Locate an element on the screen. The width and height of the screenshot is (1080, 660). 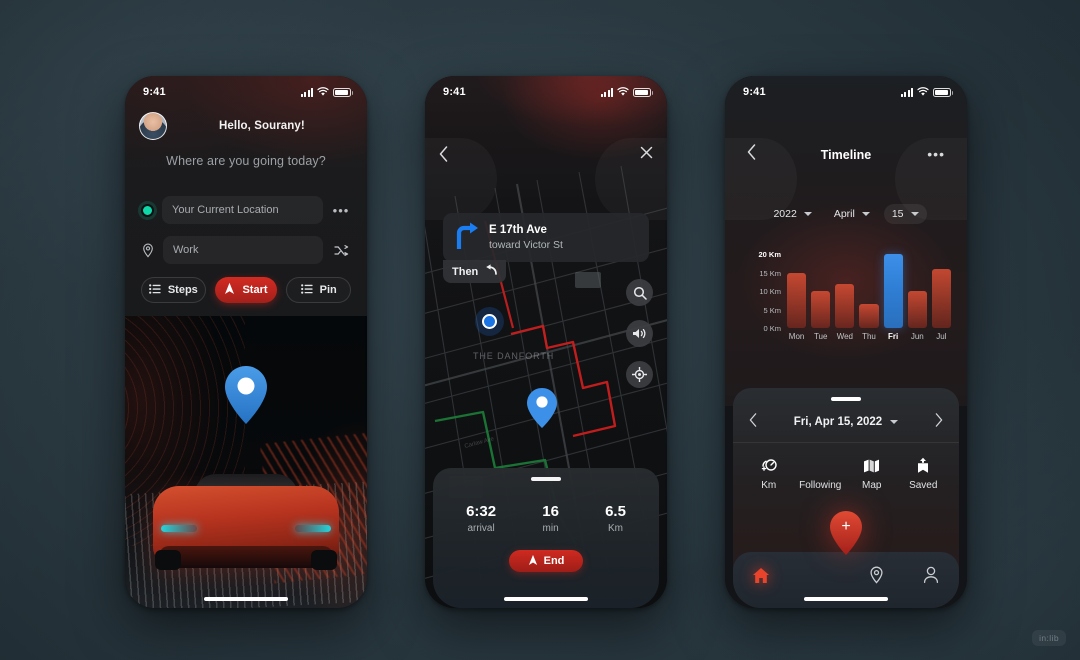
destination-input: Work is located at coordinates (243, 250).